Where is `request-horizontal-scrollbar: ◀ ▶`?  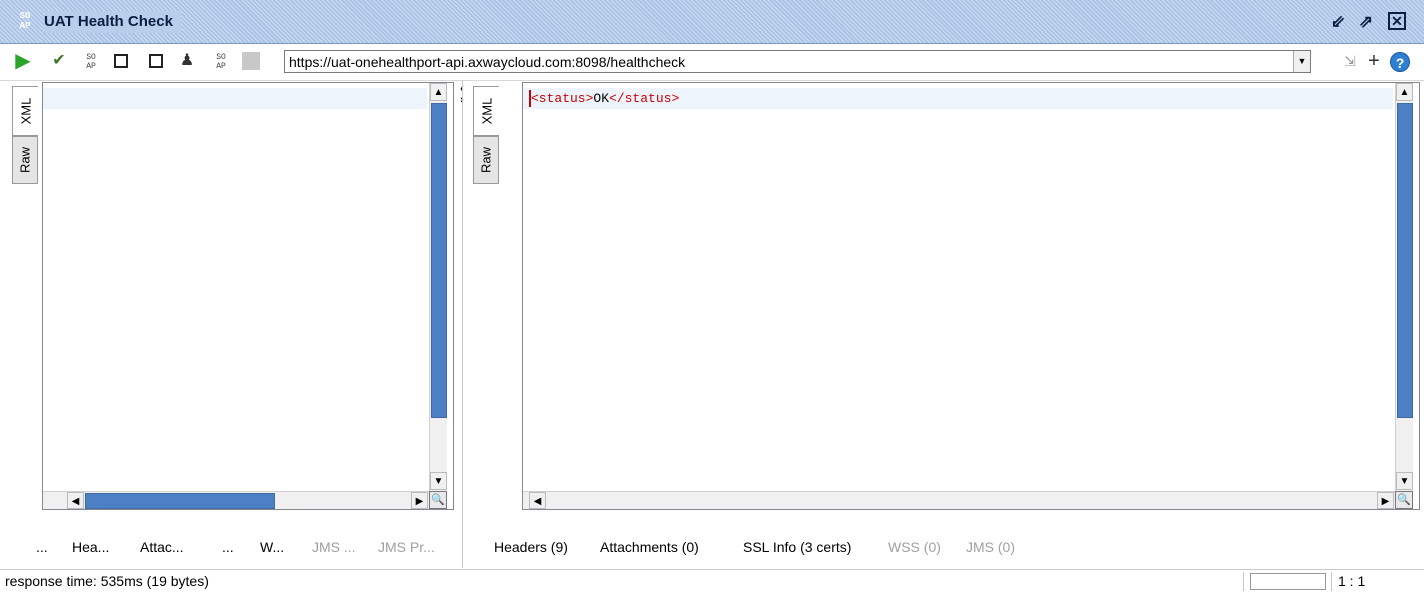
request-horizontal-scrollbar: ◀ ▶ is located at coordinates (236, 500).